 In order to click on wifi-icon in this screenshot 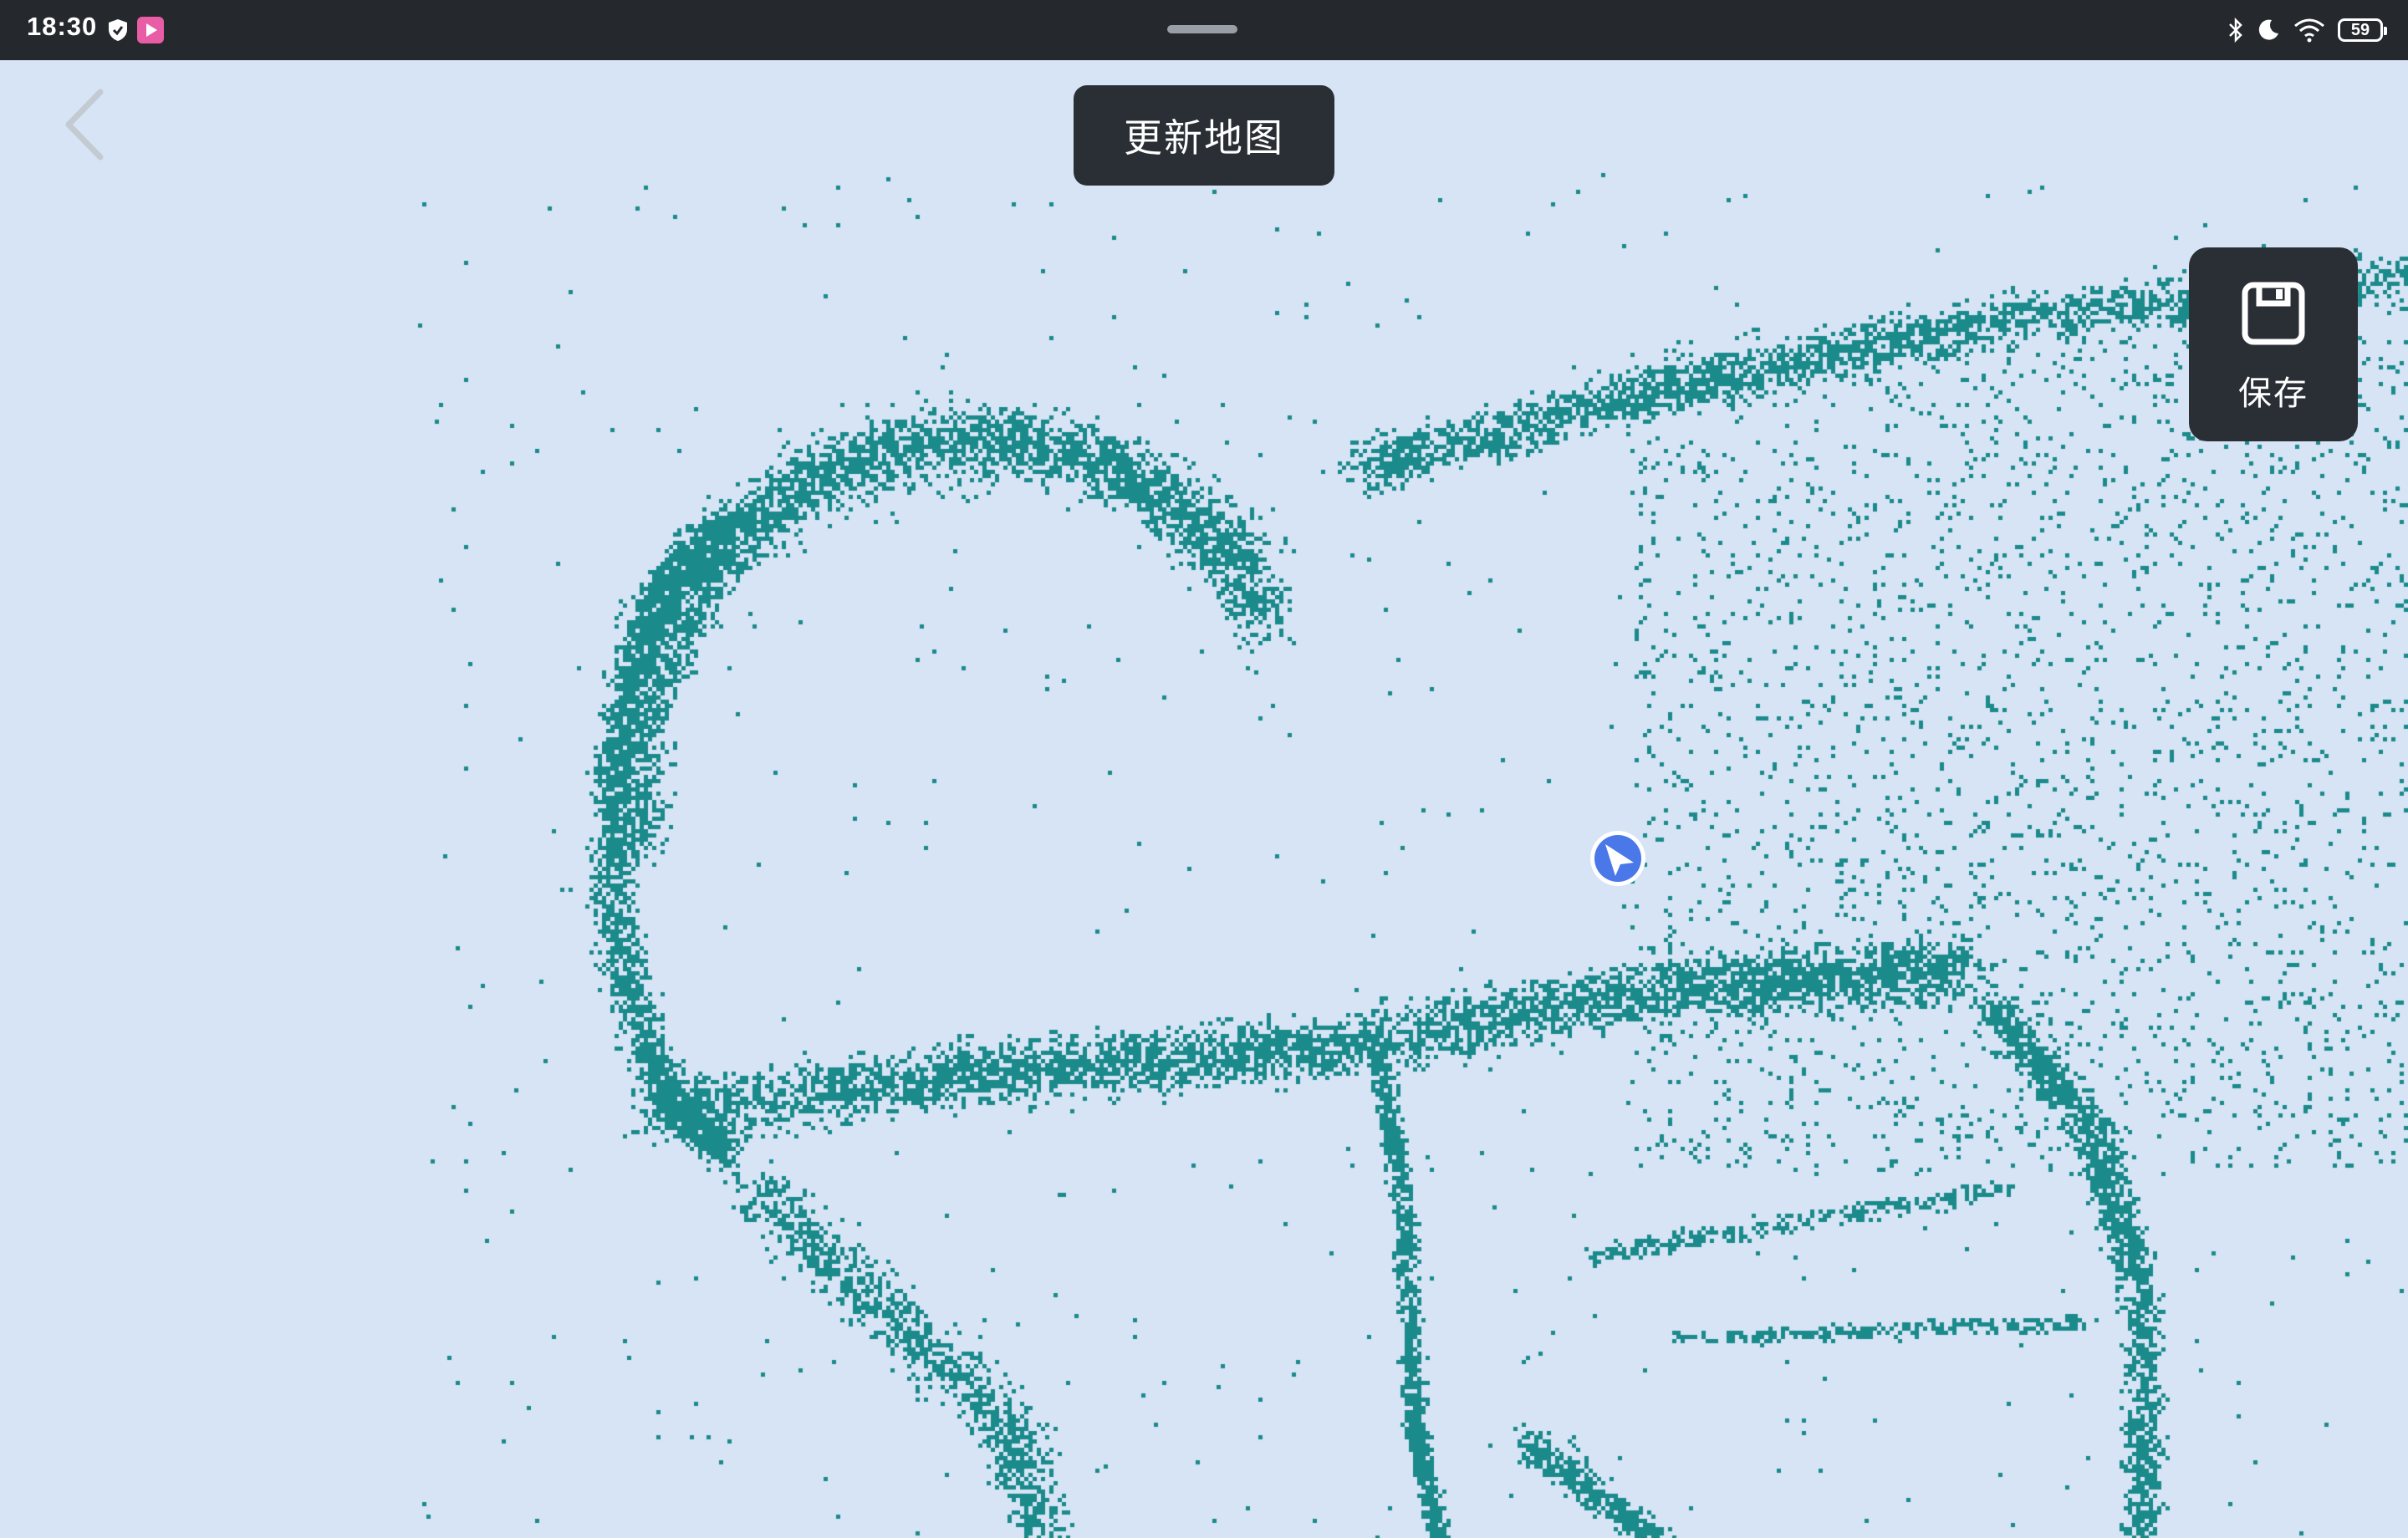, I will do `click(2309, 31)`.